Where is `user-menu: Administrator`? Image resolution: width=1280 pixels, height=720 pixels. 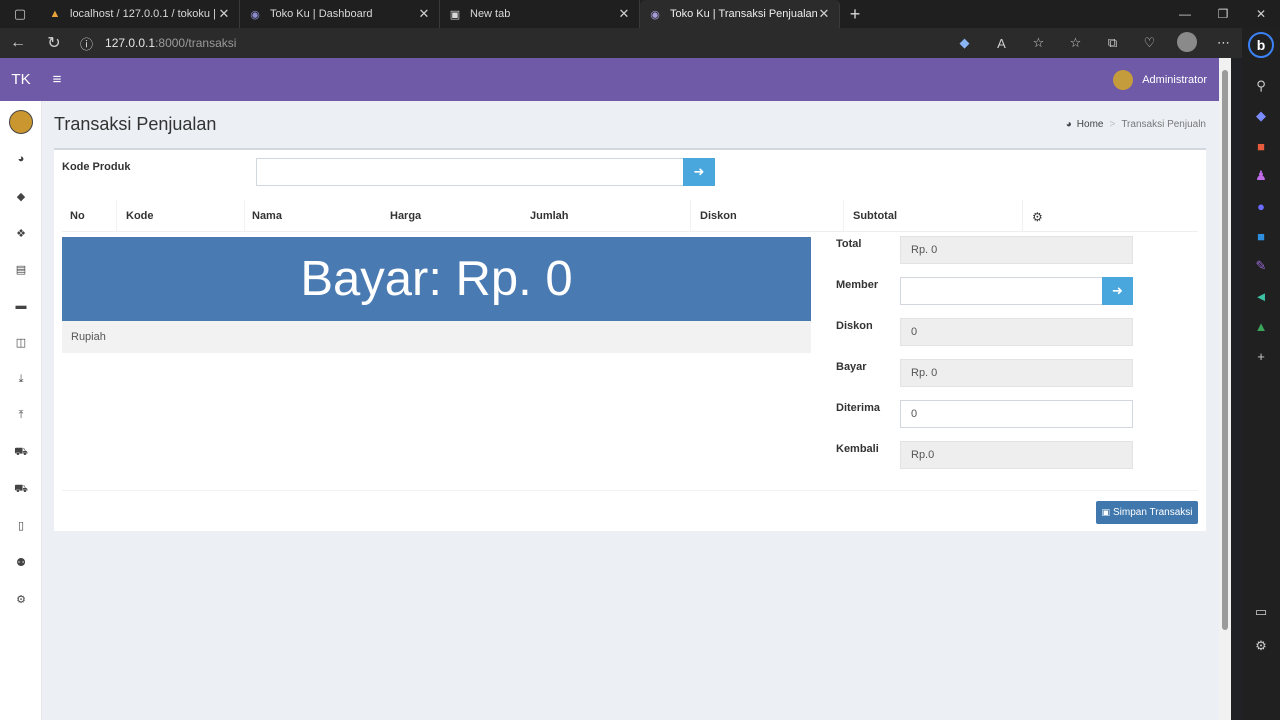
user-menu: Administrator is located at coordinates (1160, 79).